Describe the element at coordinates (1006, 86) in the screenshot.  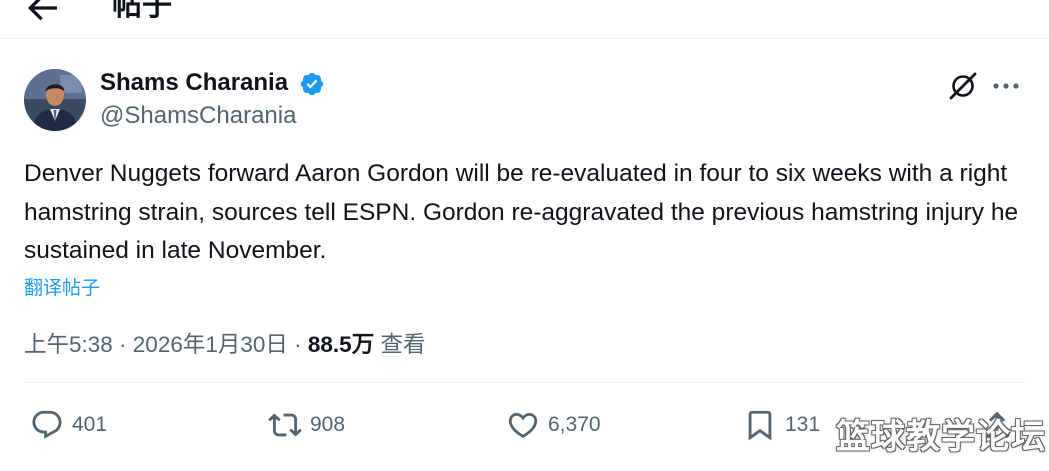
I see `more-dots-icon` at that location.